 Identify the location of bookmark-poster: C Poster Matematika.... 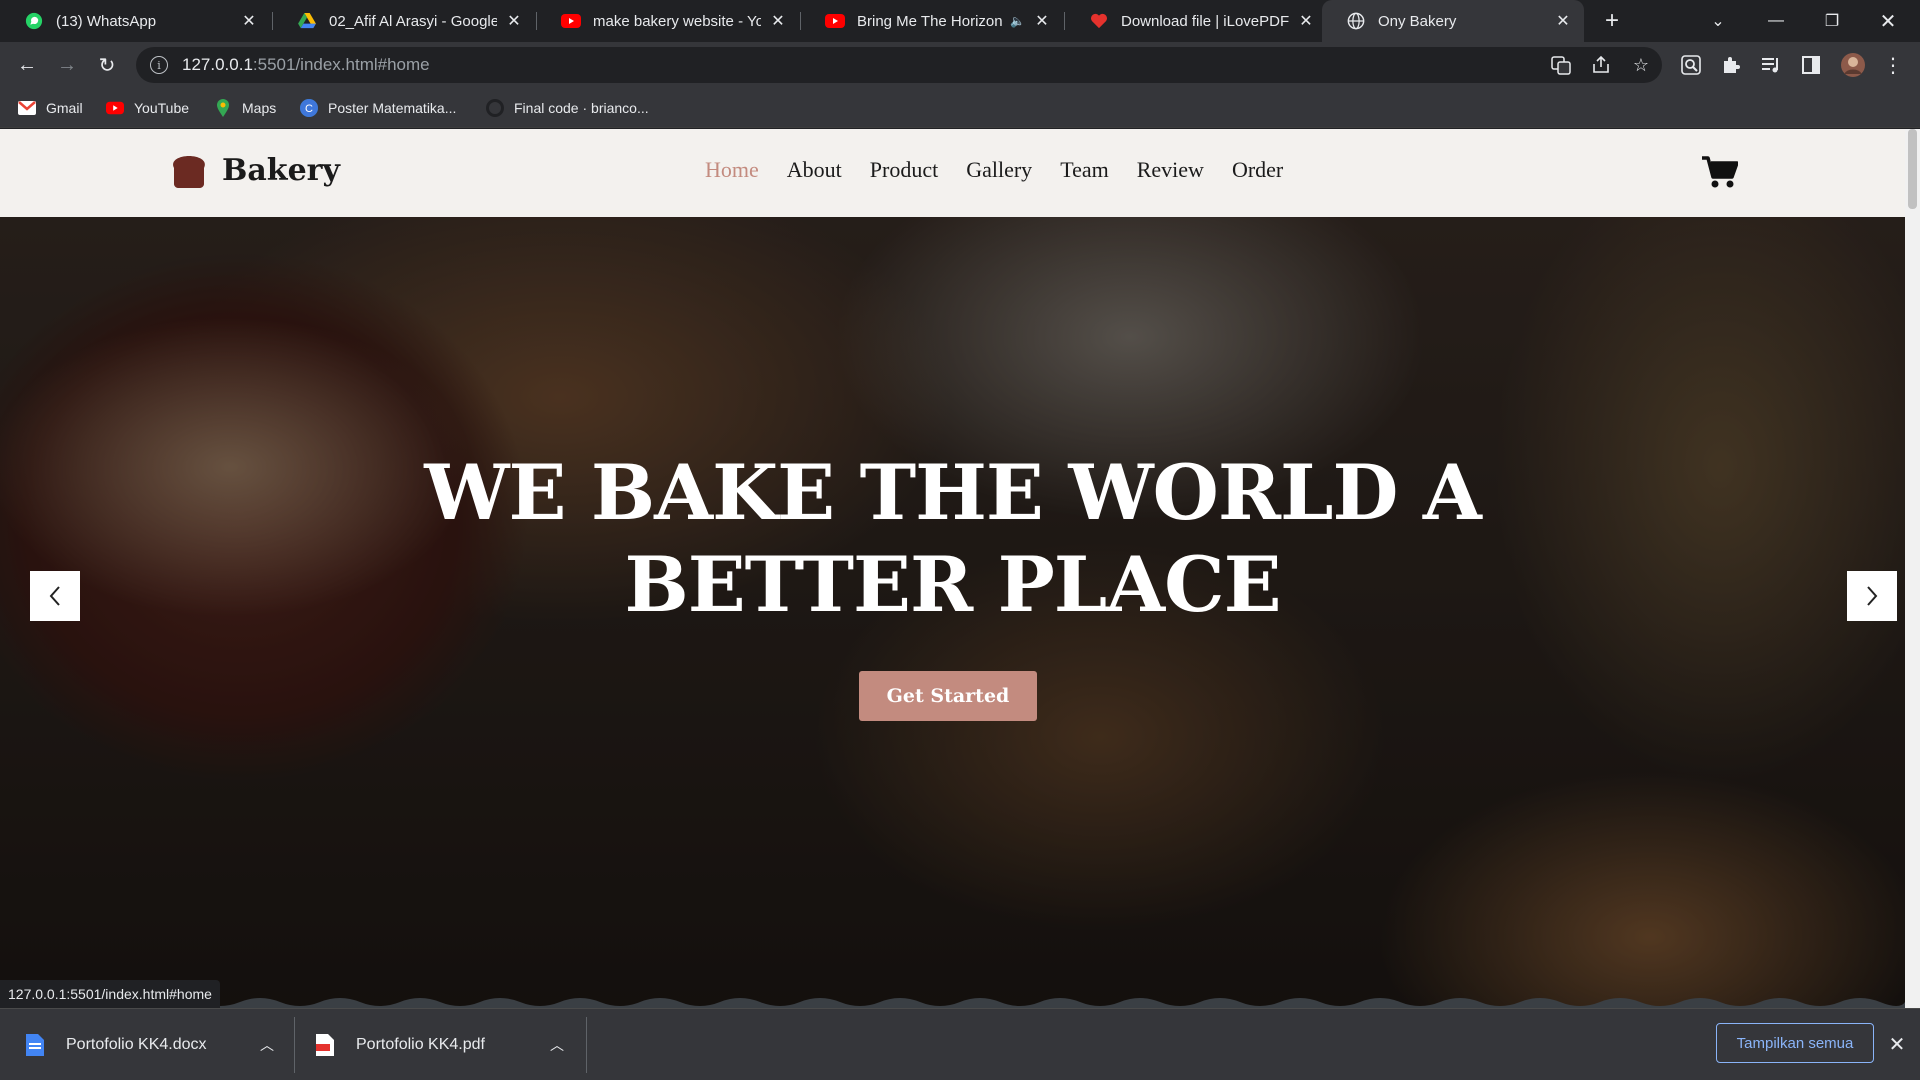
(378, 108).